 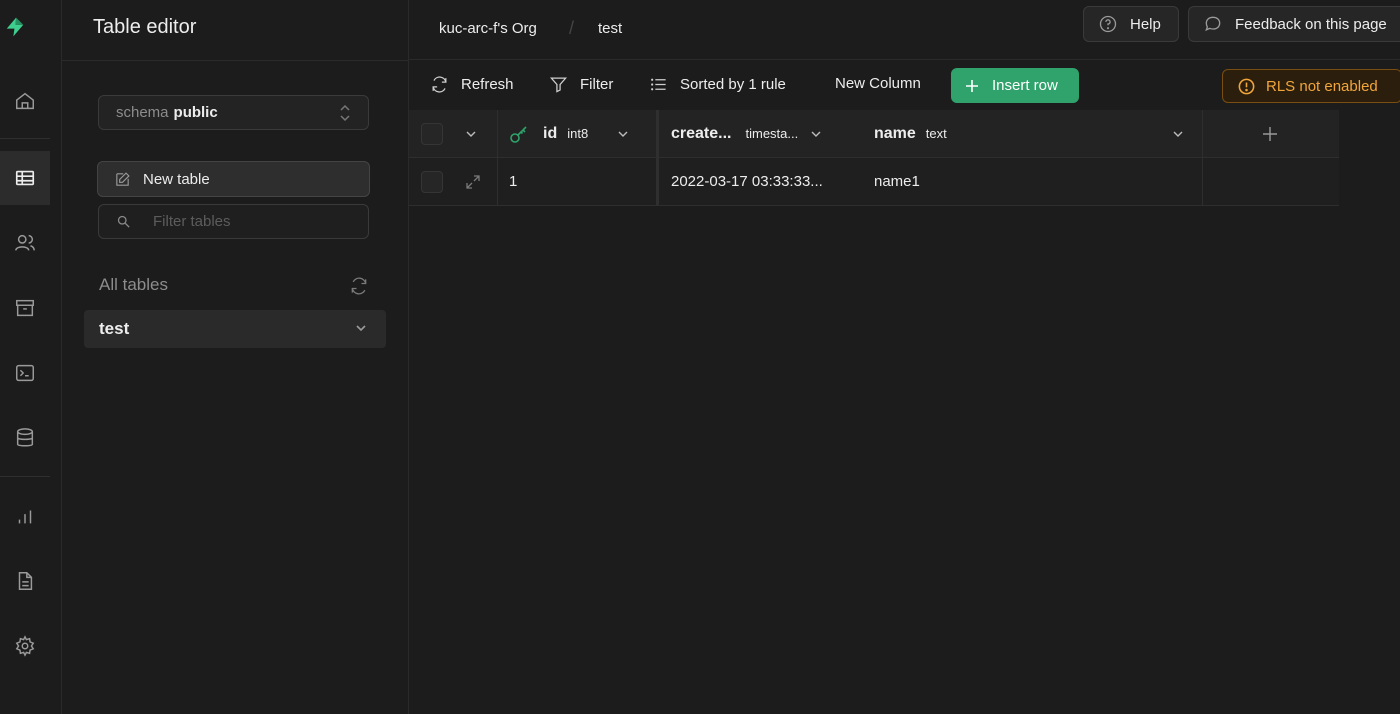 I want to click on refresh-icon, so click(x=439, y=84).